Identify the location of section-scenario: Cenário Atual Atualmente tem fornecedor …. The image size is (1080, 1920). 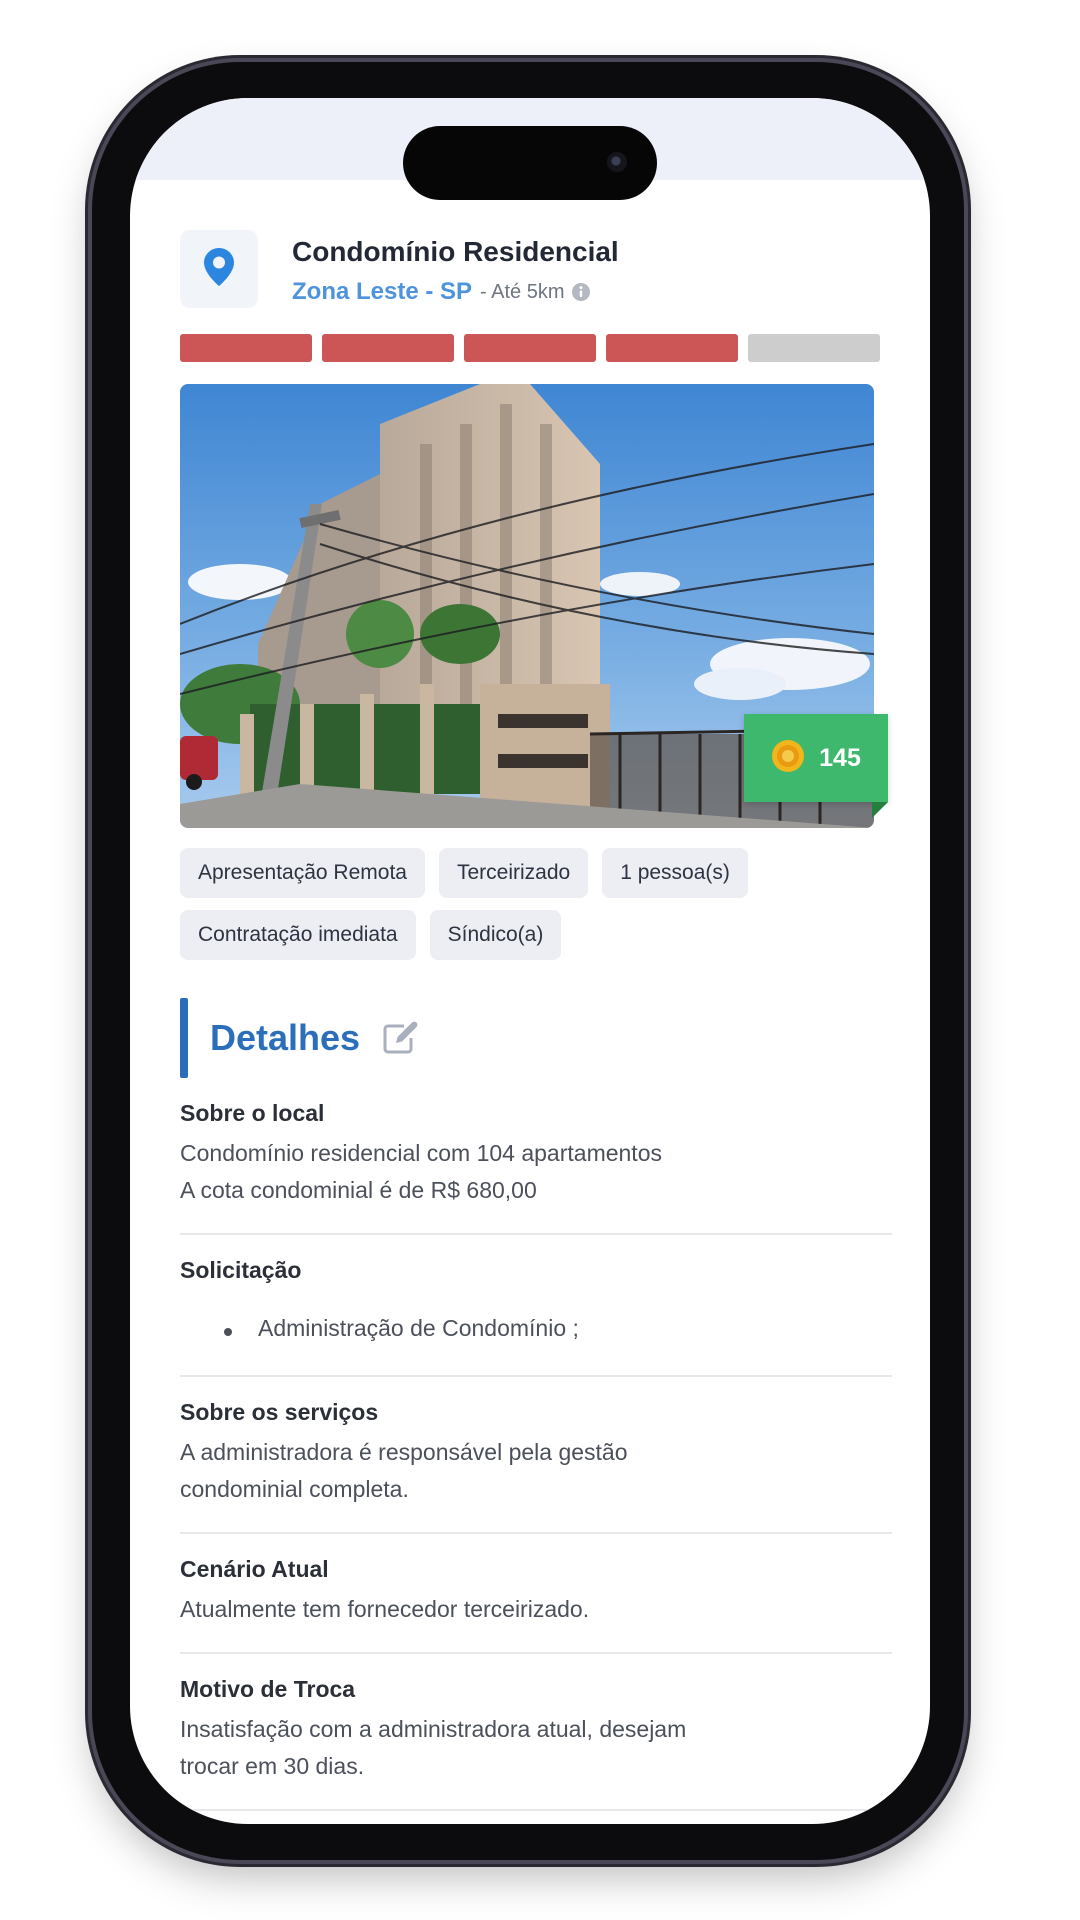
(536, 1594).